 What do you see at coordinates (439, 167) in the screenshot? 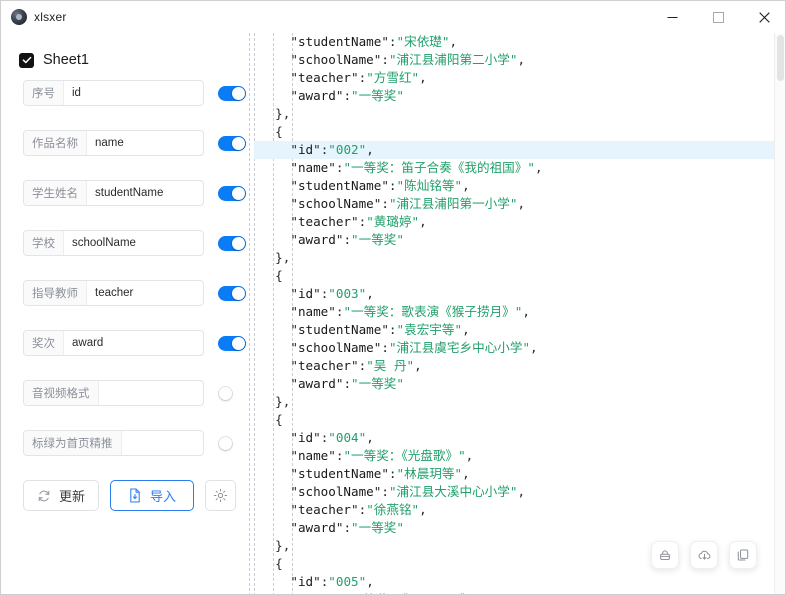
I see `json-token-str: "一等奖：笛子合奏《我的祖国》"` at bounding box center [439, 167].